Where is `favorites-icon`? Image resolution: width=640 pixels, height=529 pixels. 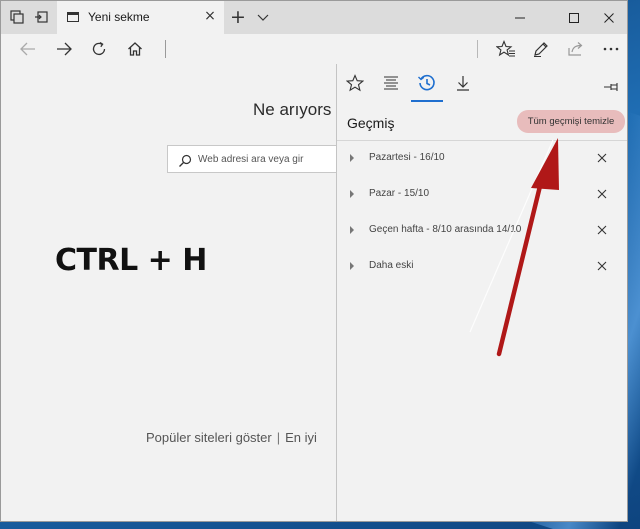
favorites-icon is located at coordinates (355, 85).